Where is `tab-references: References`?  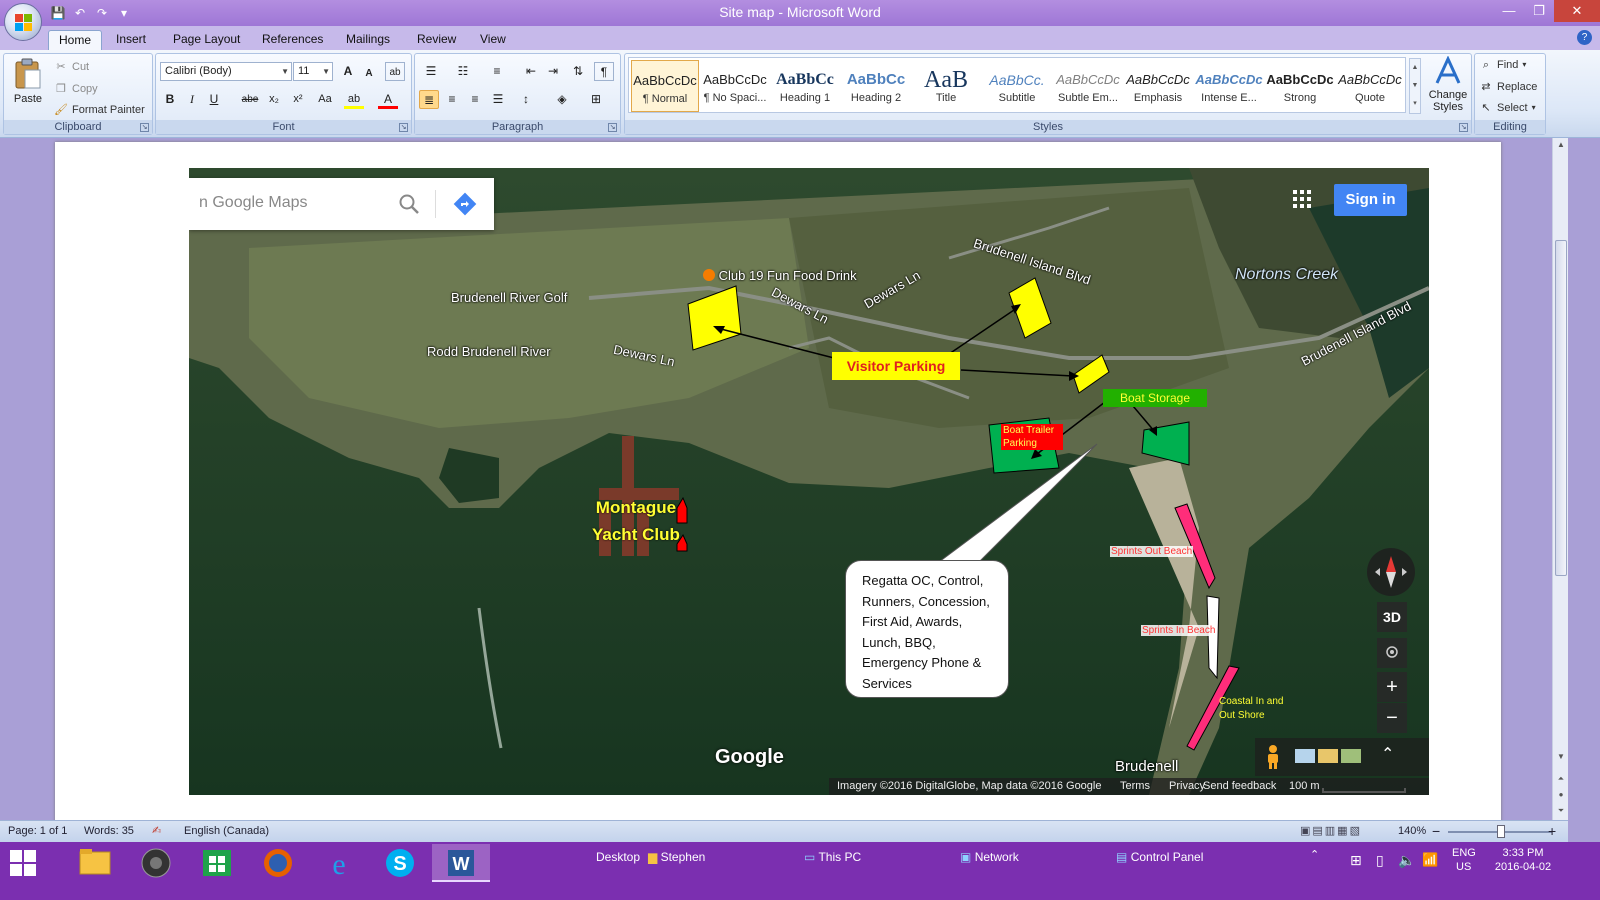 tab-references: References is located at coordinates (292, 40).